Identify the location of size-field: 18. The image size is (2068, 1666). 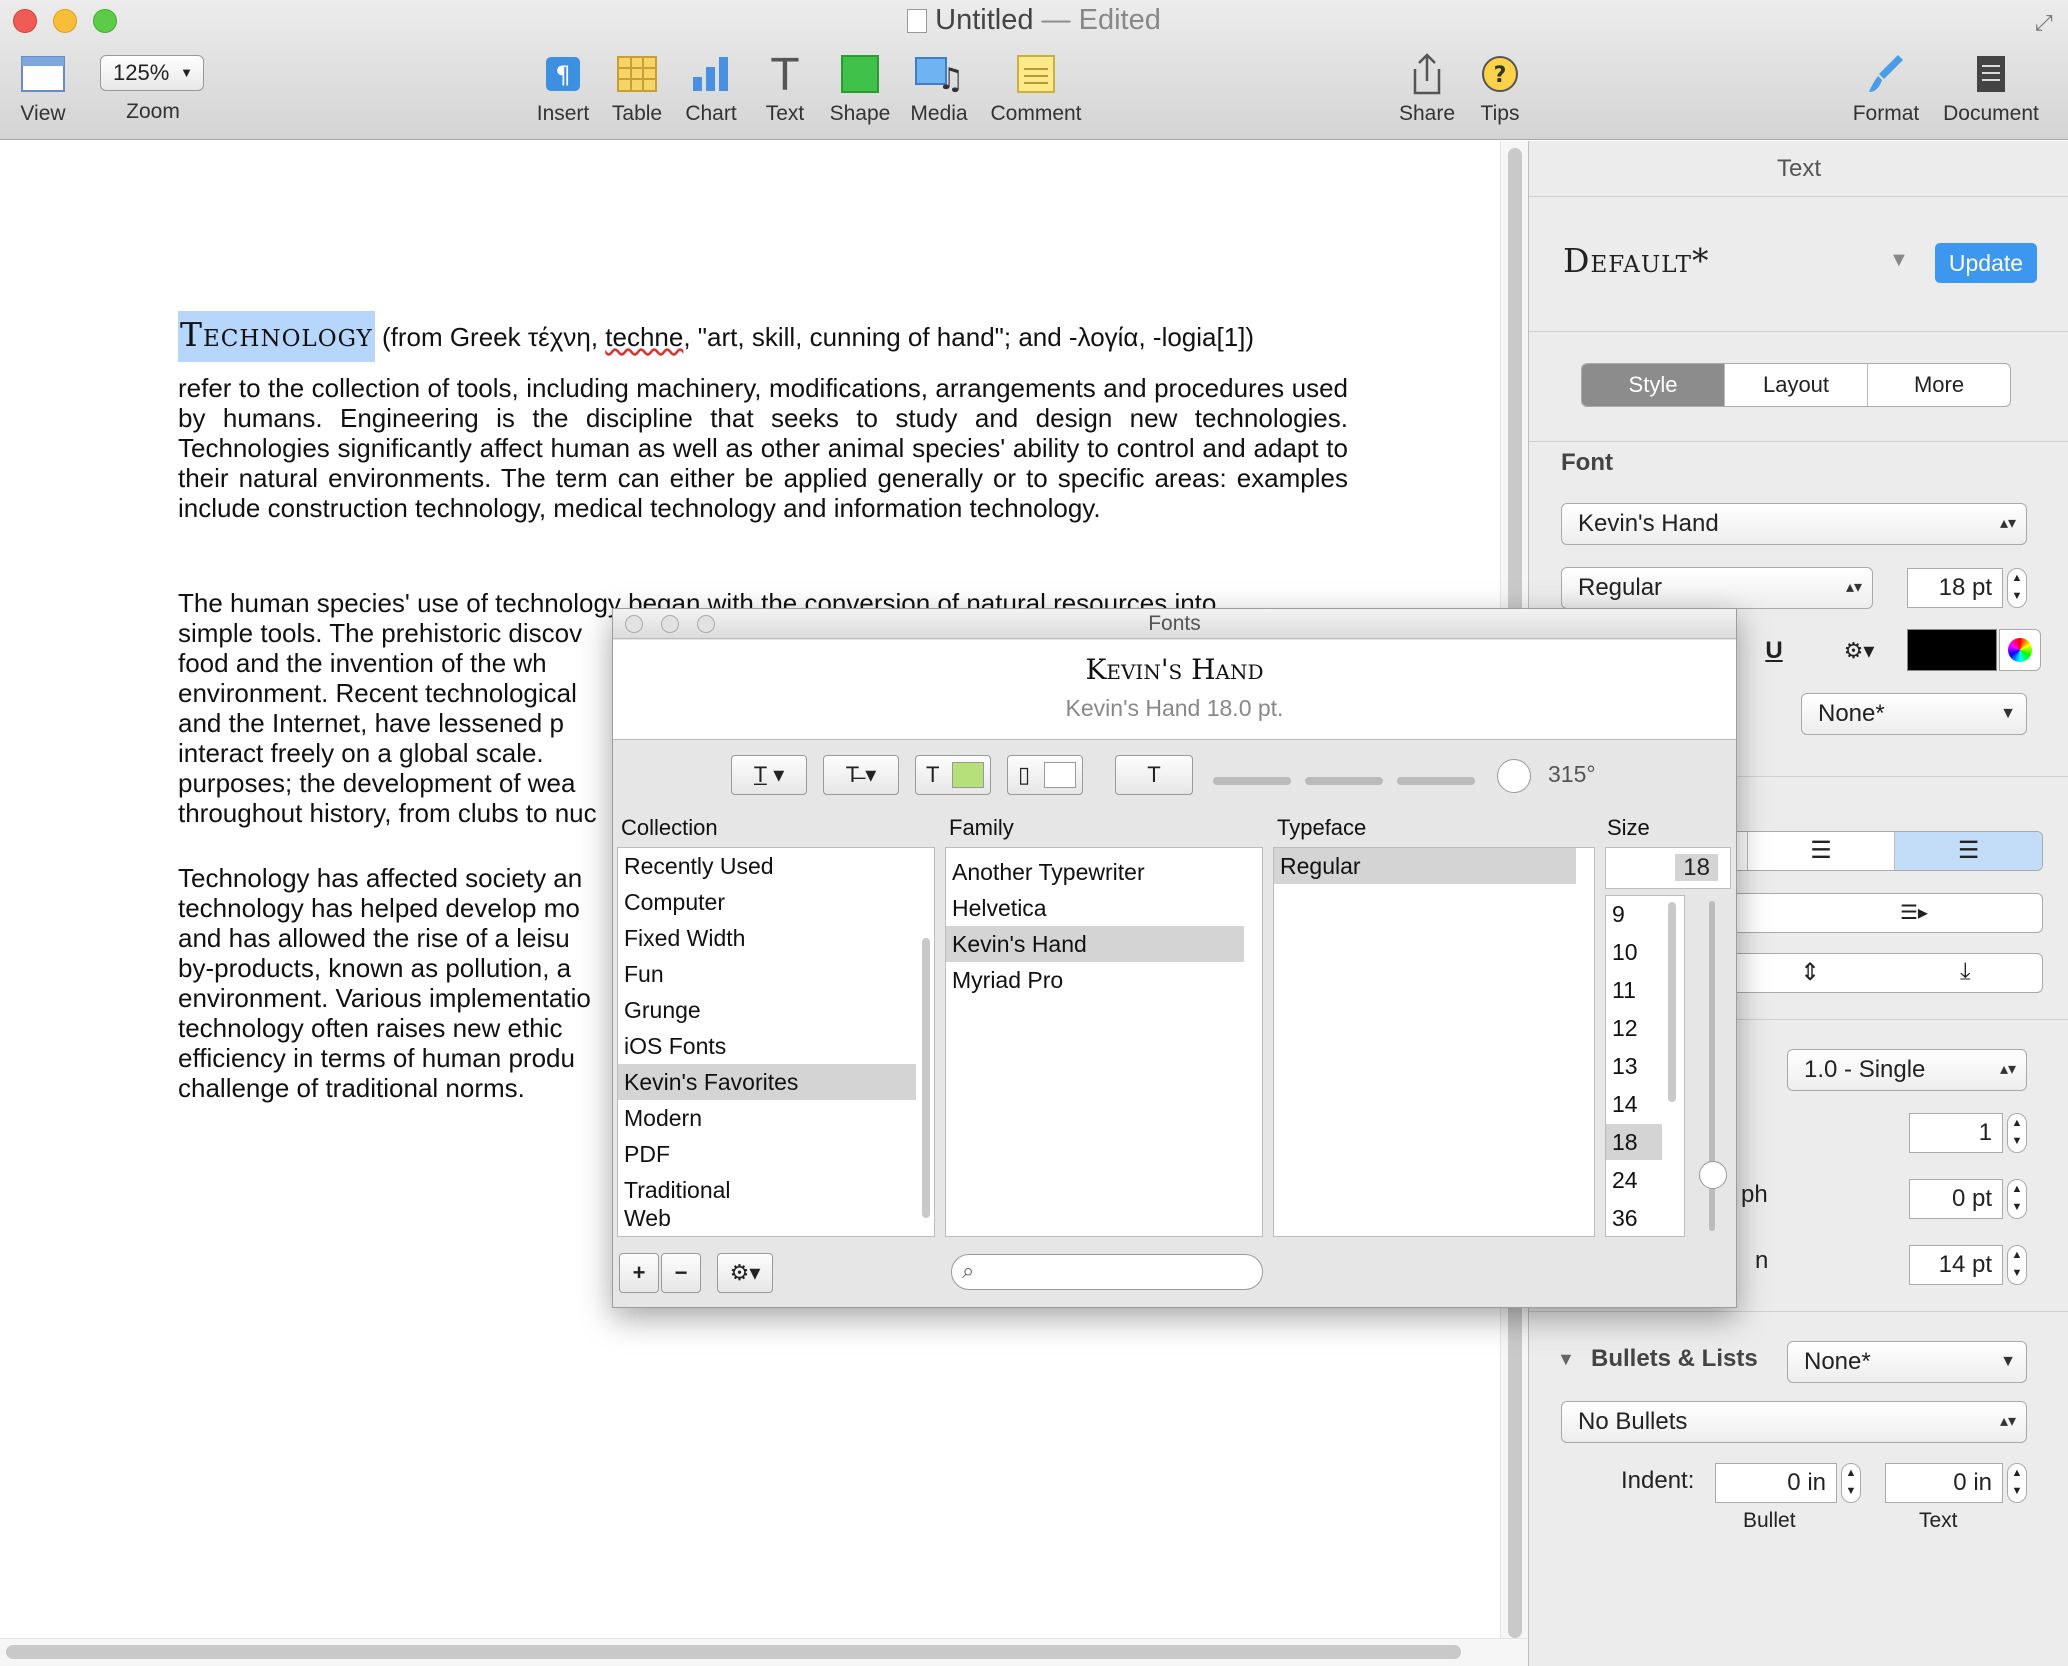
(1668, 868).